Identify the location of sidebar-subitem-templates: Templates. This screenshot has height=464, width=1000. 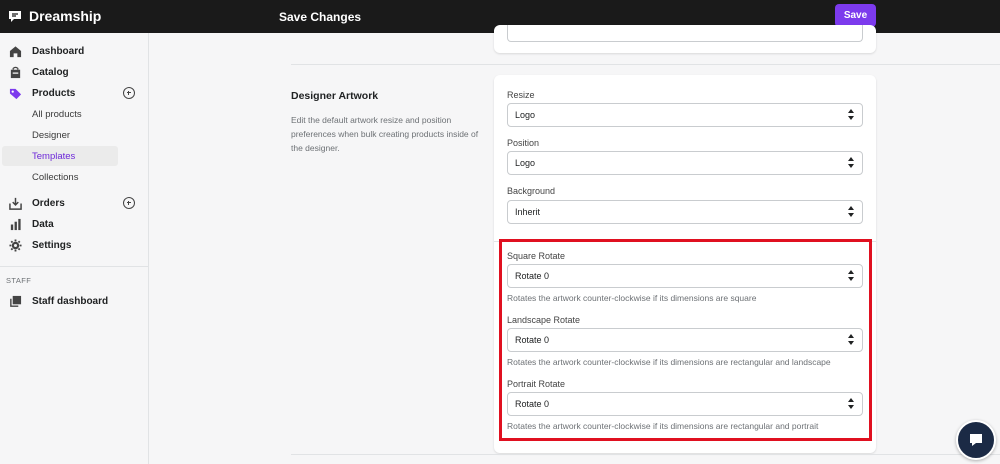
(60, 156).